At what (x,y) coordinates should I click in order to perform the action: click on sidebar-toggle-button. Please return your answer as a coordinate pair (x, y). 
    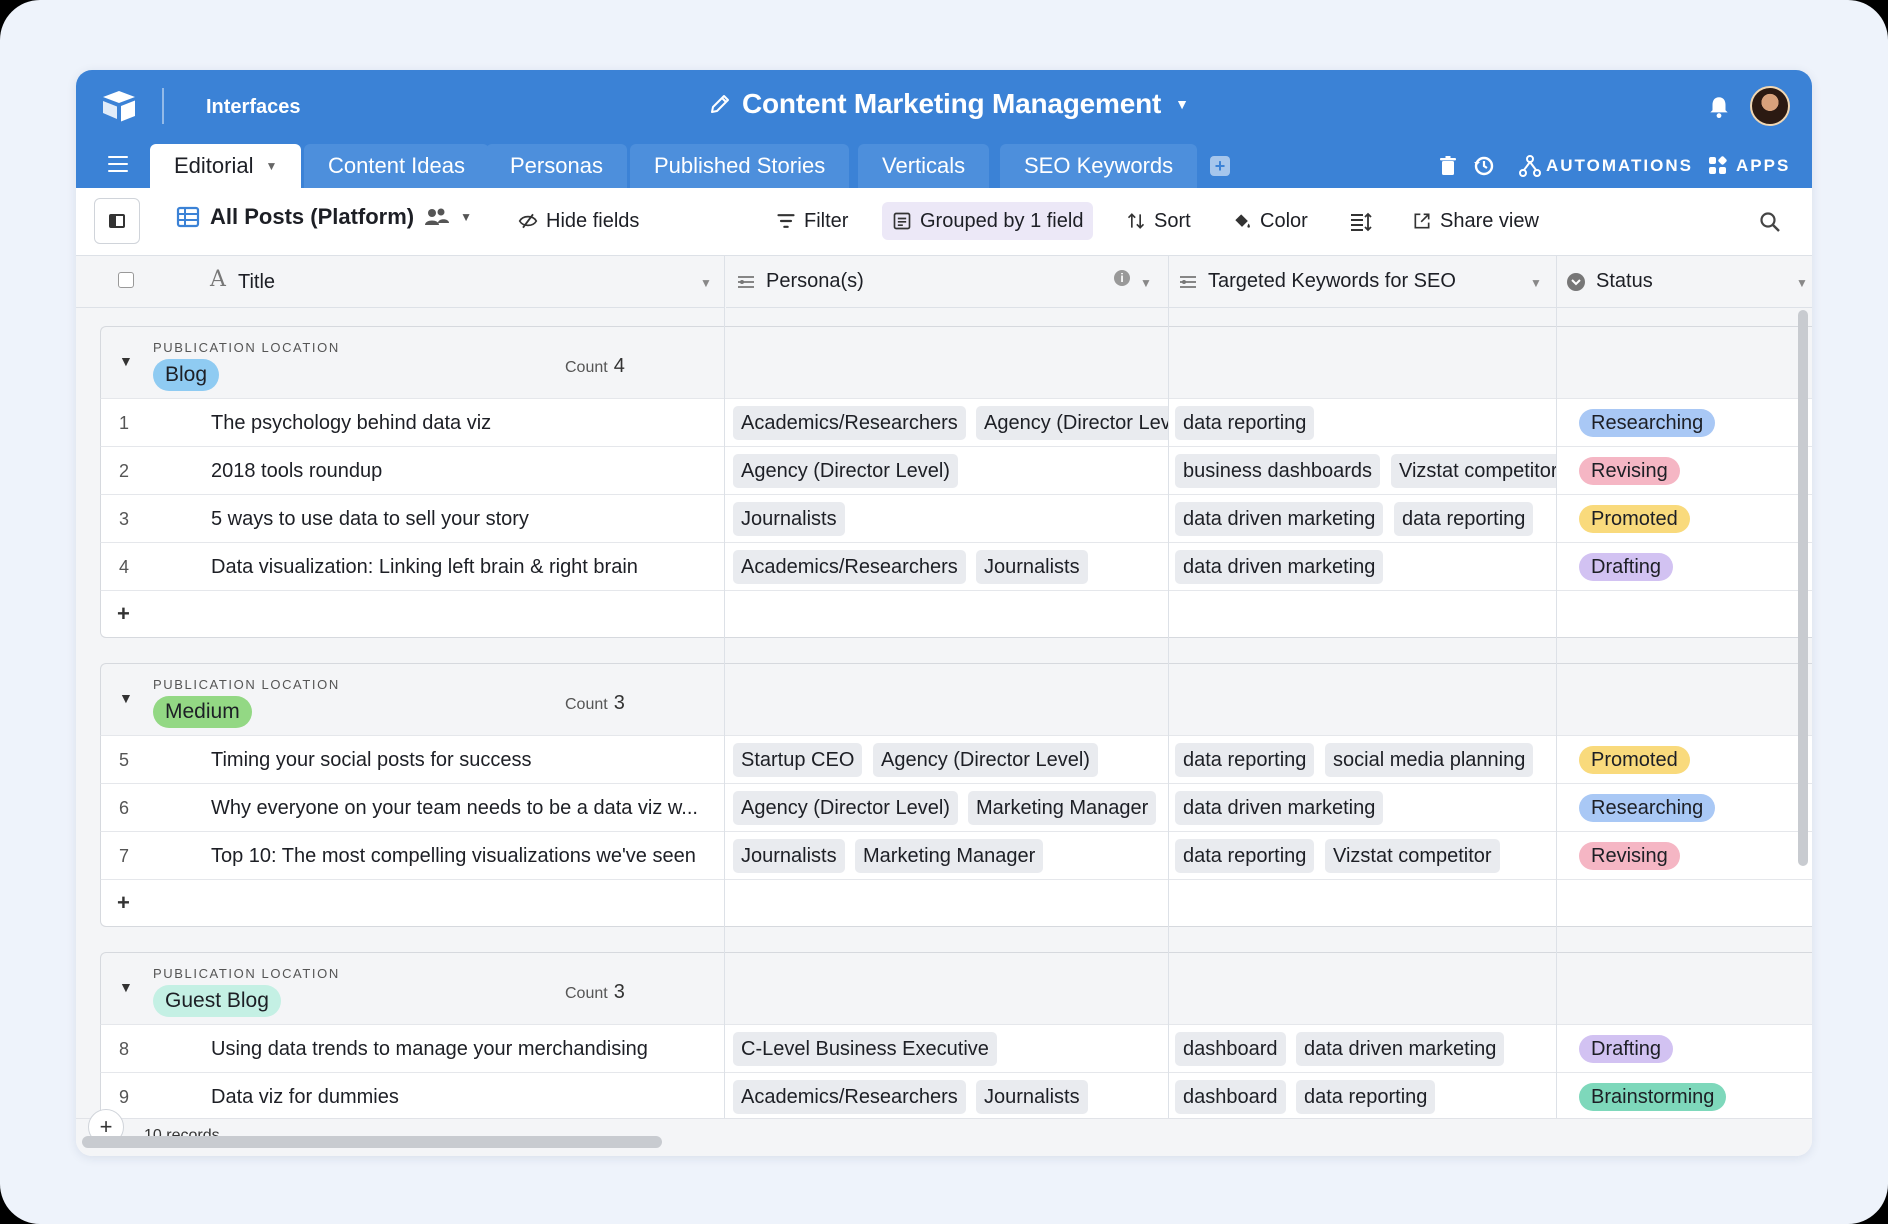
    Looking at the image, I should click on (117, 221).